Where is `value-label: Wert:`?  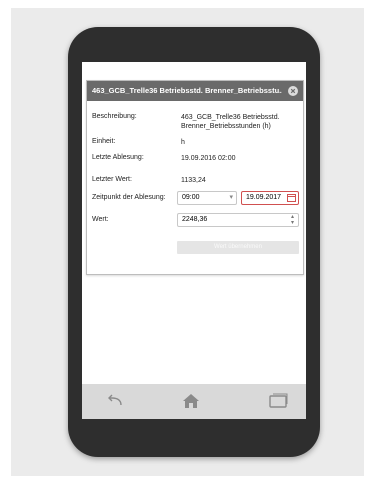
value-label: Wert: is located at coordinates (100, 219).